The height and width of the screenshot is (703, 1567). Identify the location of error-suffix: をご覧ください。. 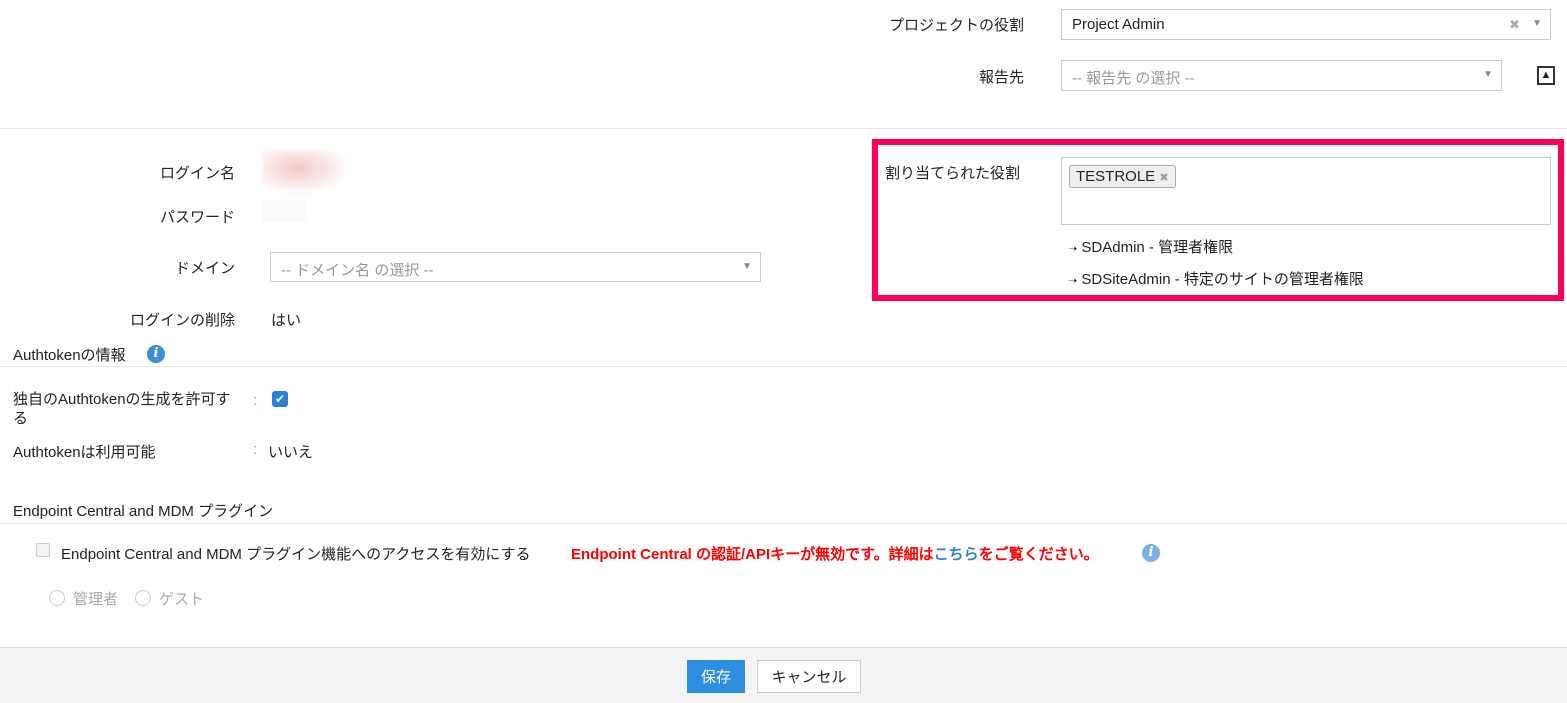
(1038, 554).